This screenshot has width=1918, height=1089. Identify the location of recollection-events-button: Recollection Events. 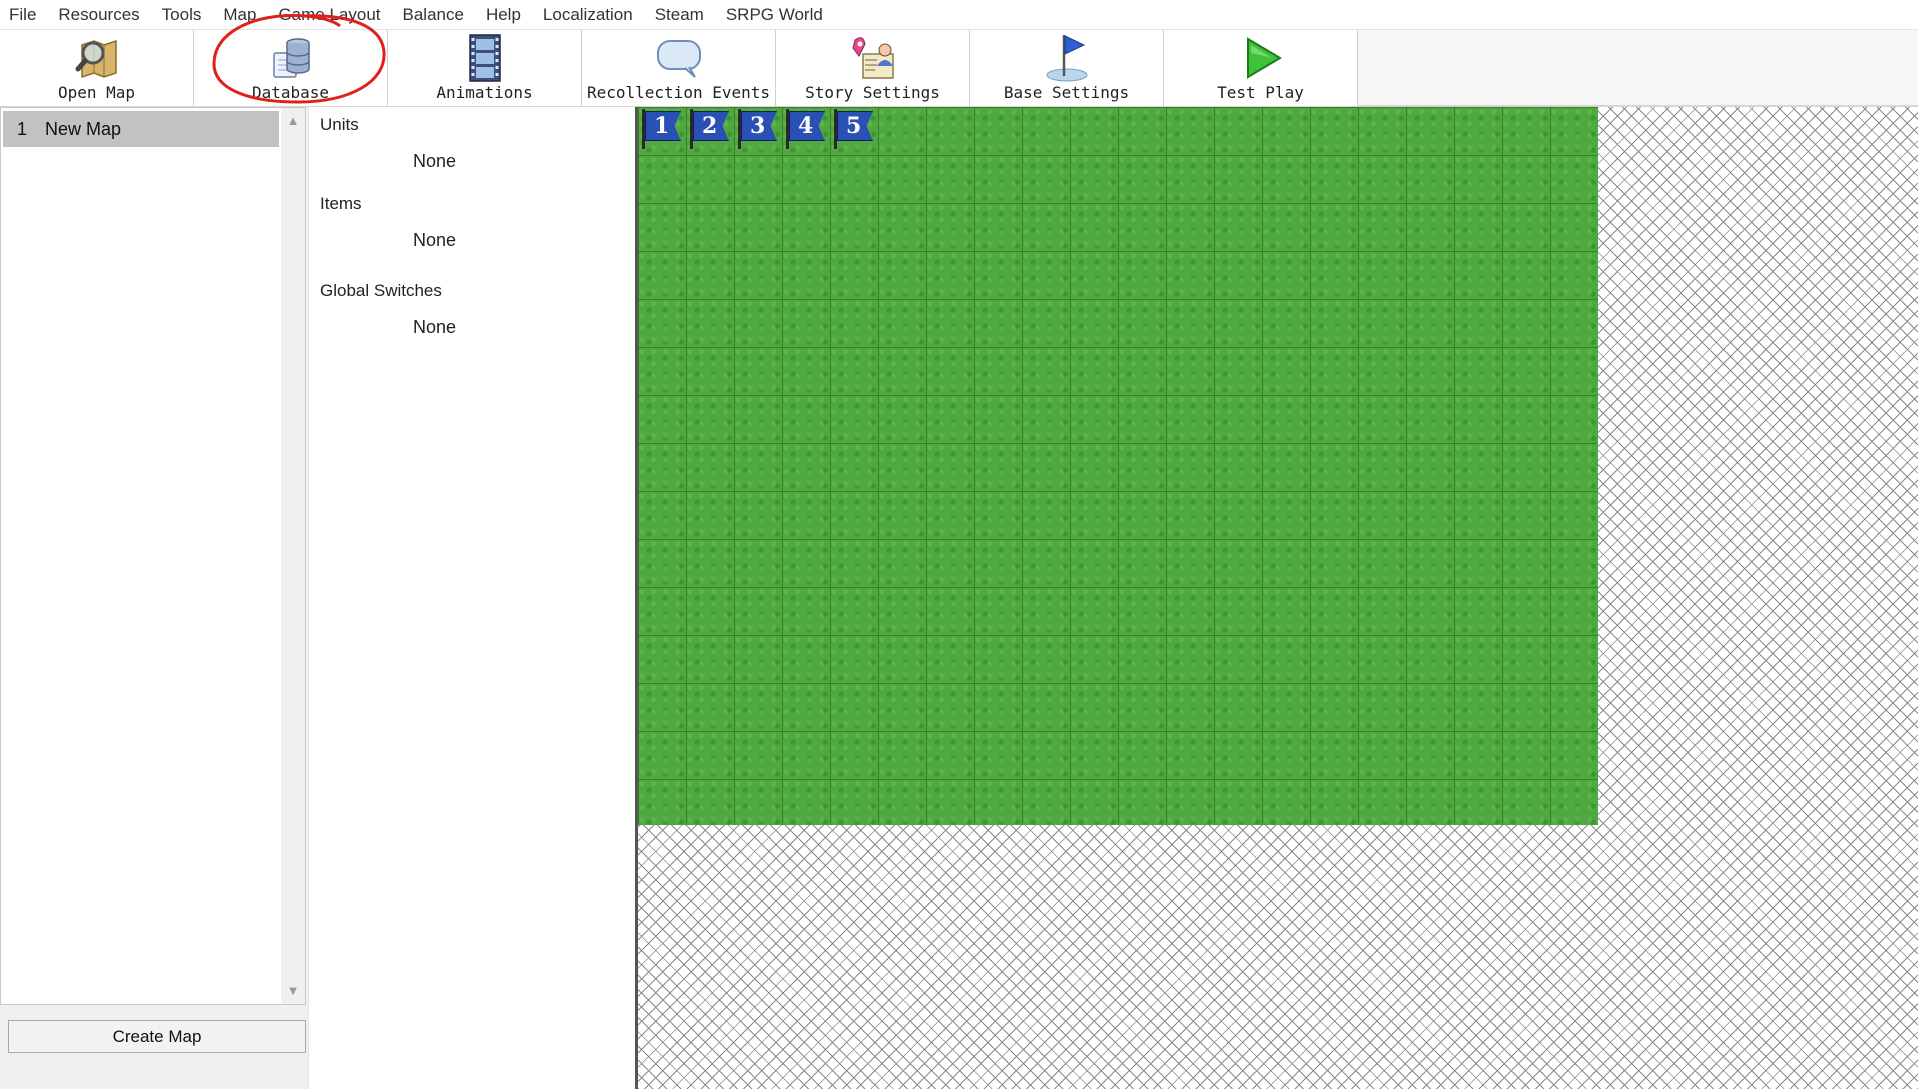
(679, 68).